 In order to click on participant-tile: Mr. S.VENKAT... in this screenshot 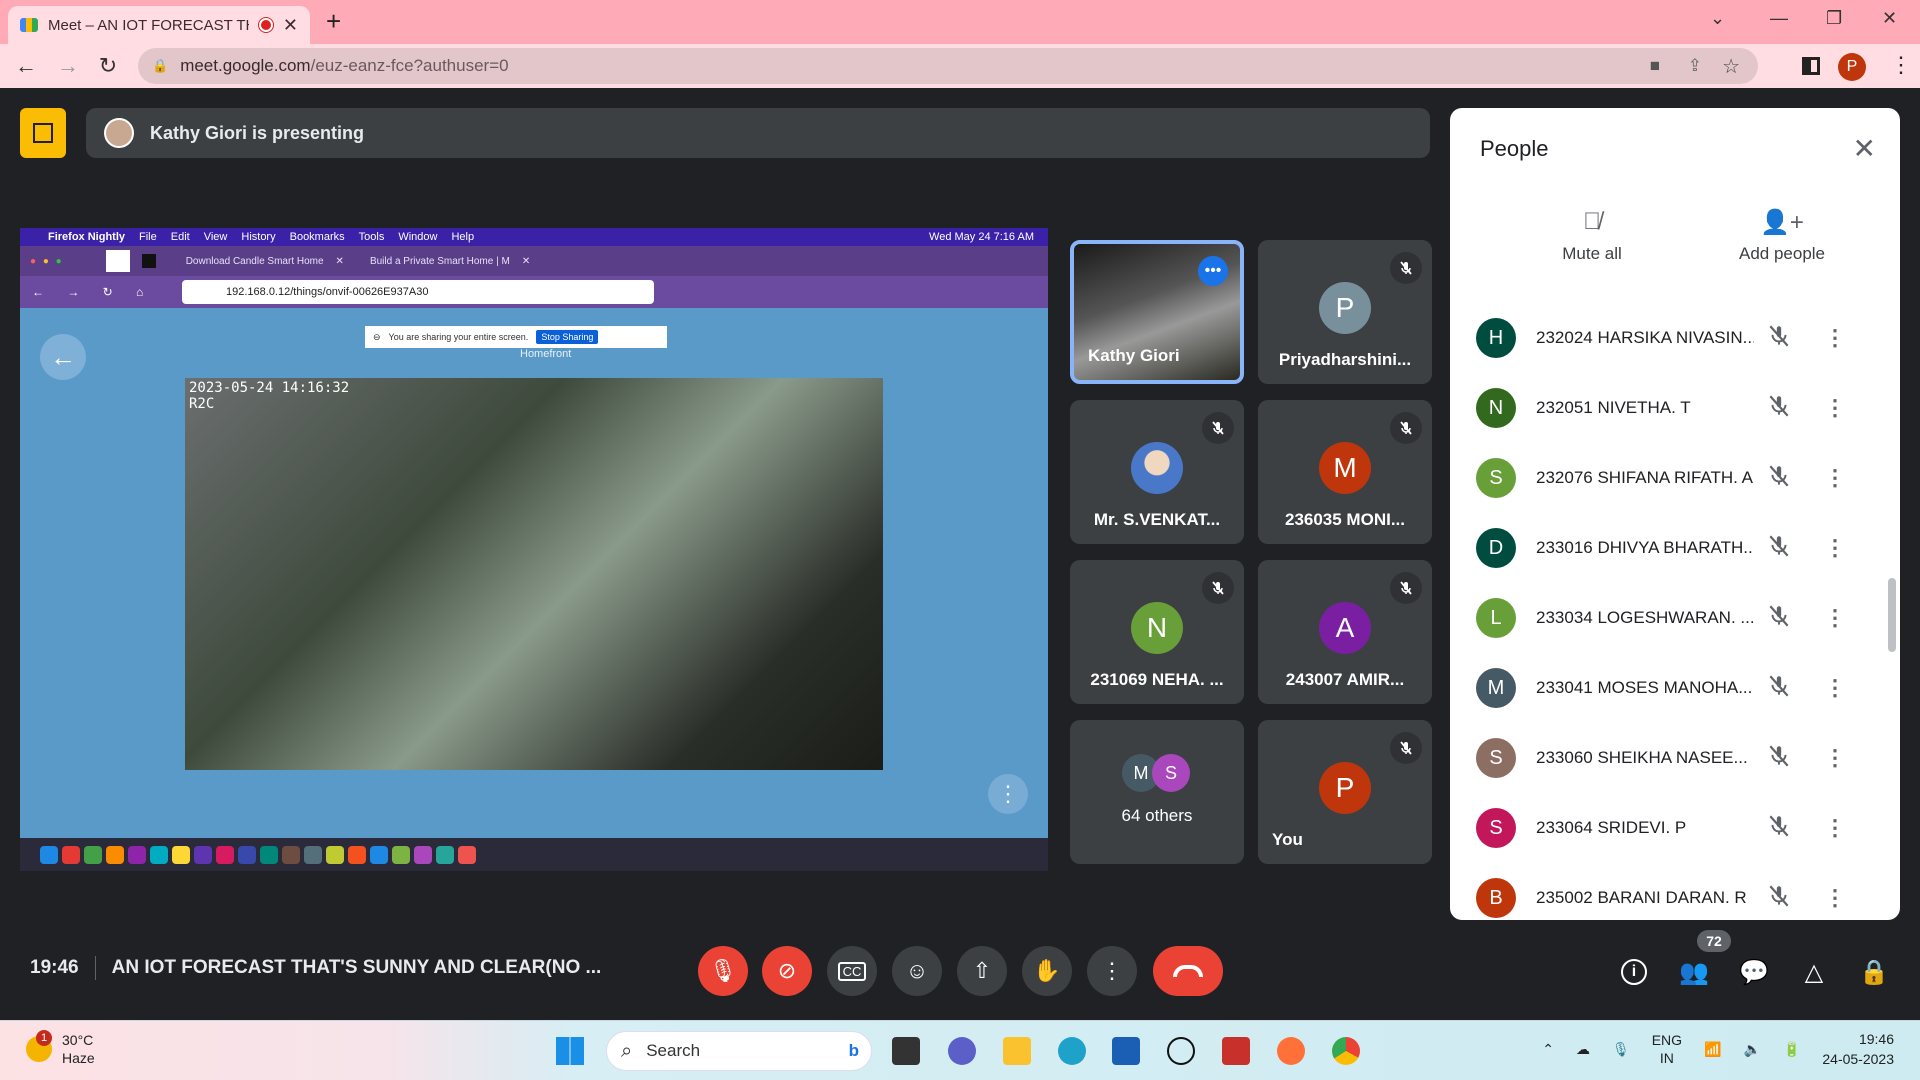, I will do `click(1157, 472)`.